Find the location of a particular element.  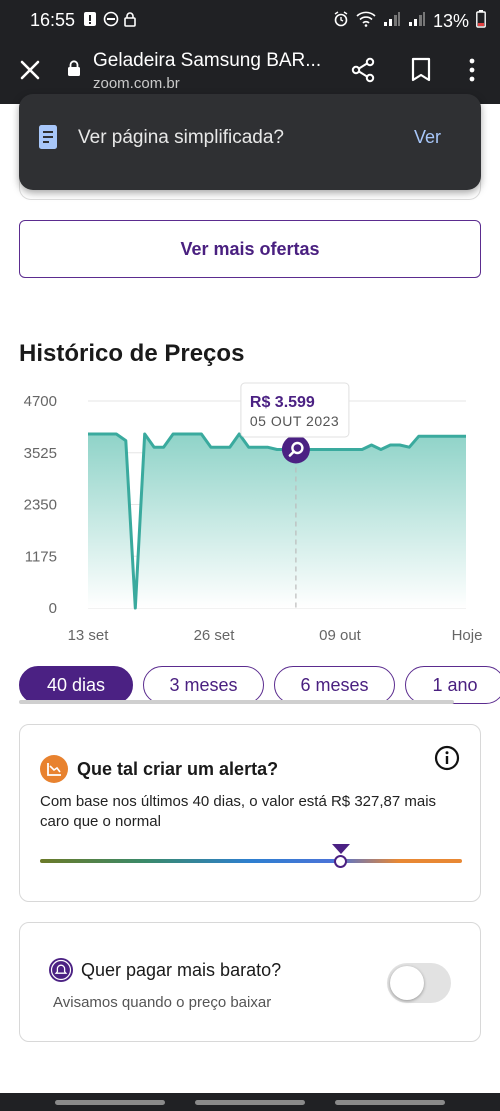

bell-icon is located at coordinates (61, 970).